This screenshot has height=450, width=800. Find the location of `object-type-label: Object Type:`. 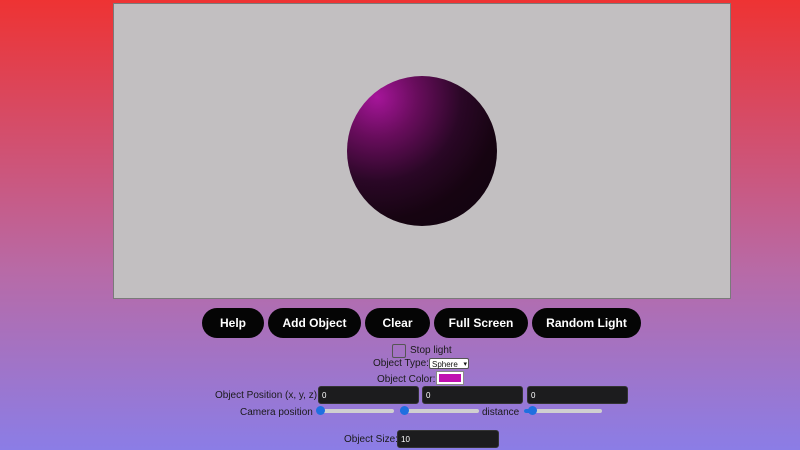

object-type-label: Object Type: is located at coordinates (401, 363).